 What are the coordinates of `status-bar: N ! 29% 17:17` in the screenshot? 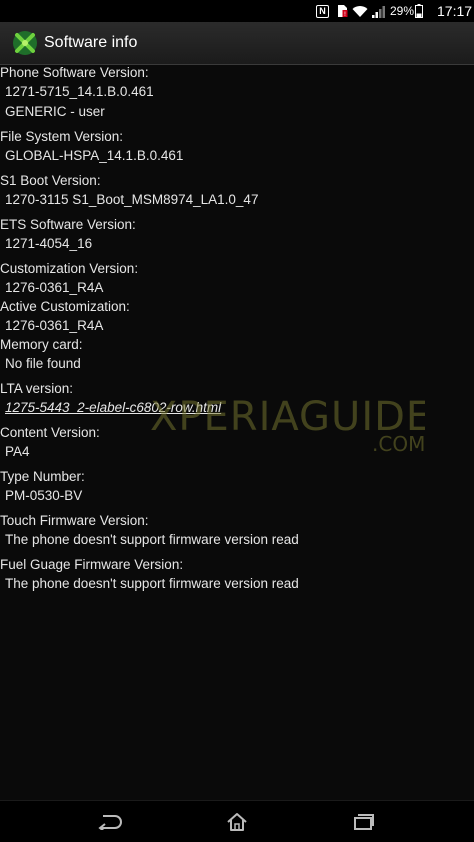 It's located at (237, 11).